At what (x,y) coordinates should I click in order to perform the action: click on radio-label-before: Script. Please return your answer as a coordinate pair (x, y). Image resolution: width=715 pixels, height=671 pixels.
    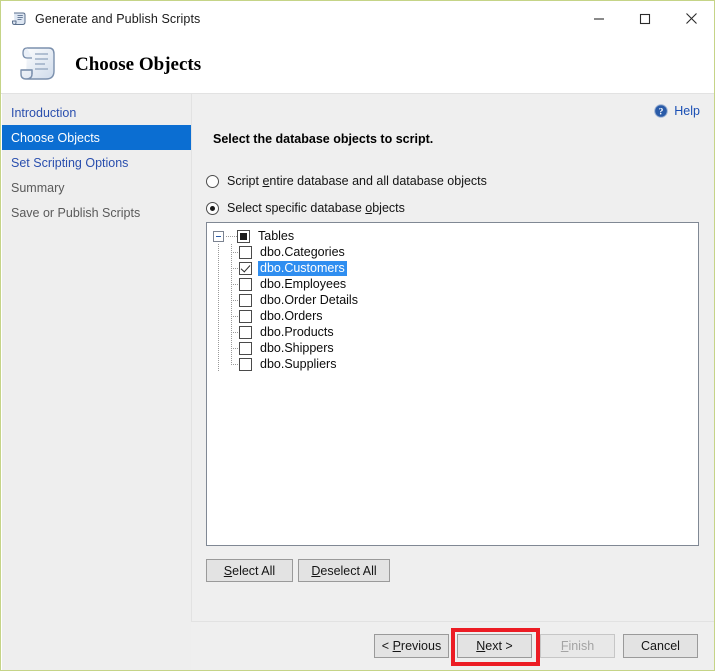
    Looking at the image, I should click on (245, 181).